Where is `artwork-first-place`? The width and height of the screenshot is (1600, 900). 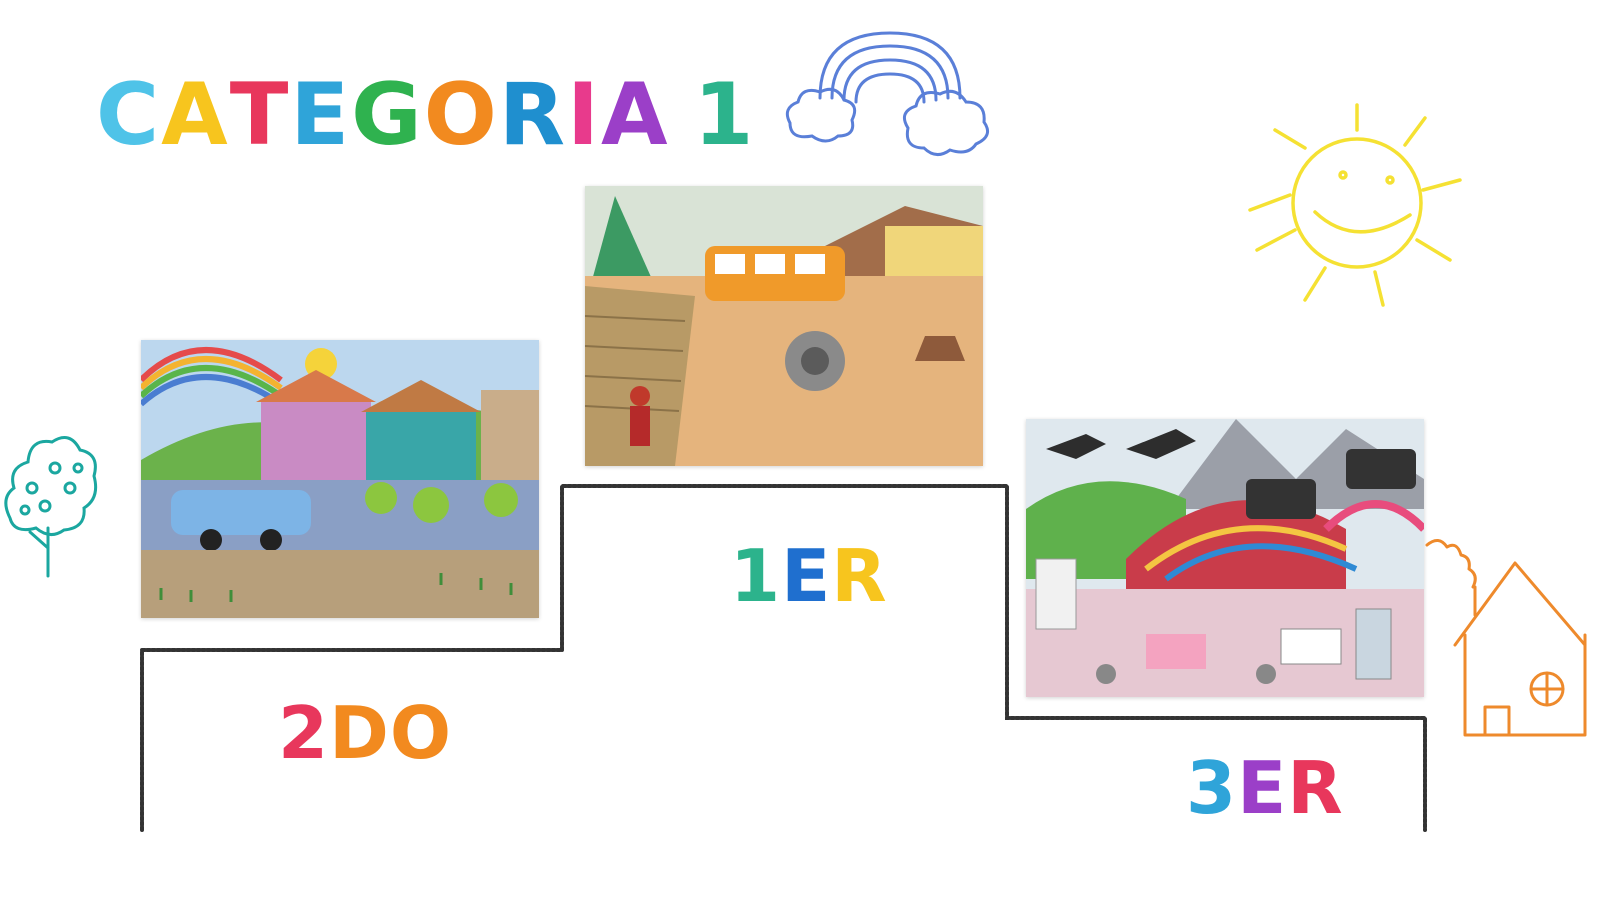
artwork-first-place is located at coordinates (784, 326).